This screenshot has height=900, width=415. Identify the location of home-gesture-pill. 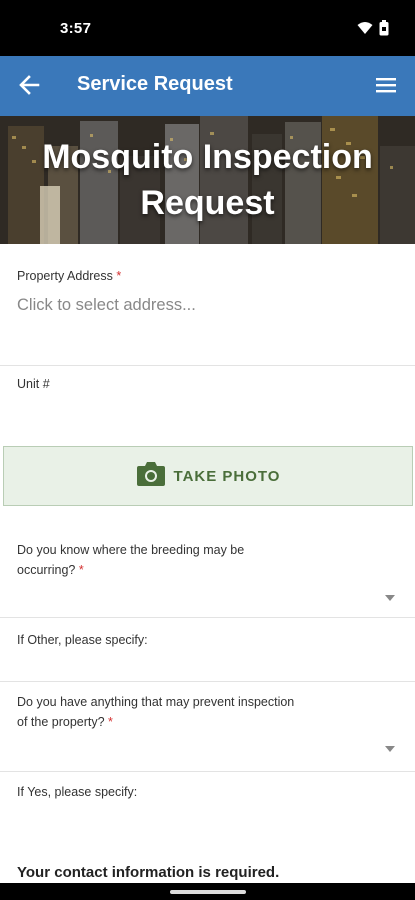
(208, 892).